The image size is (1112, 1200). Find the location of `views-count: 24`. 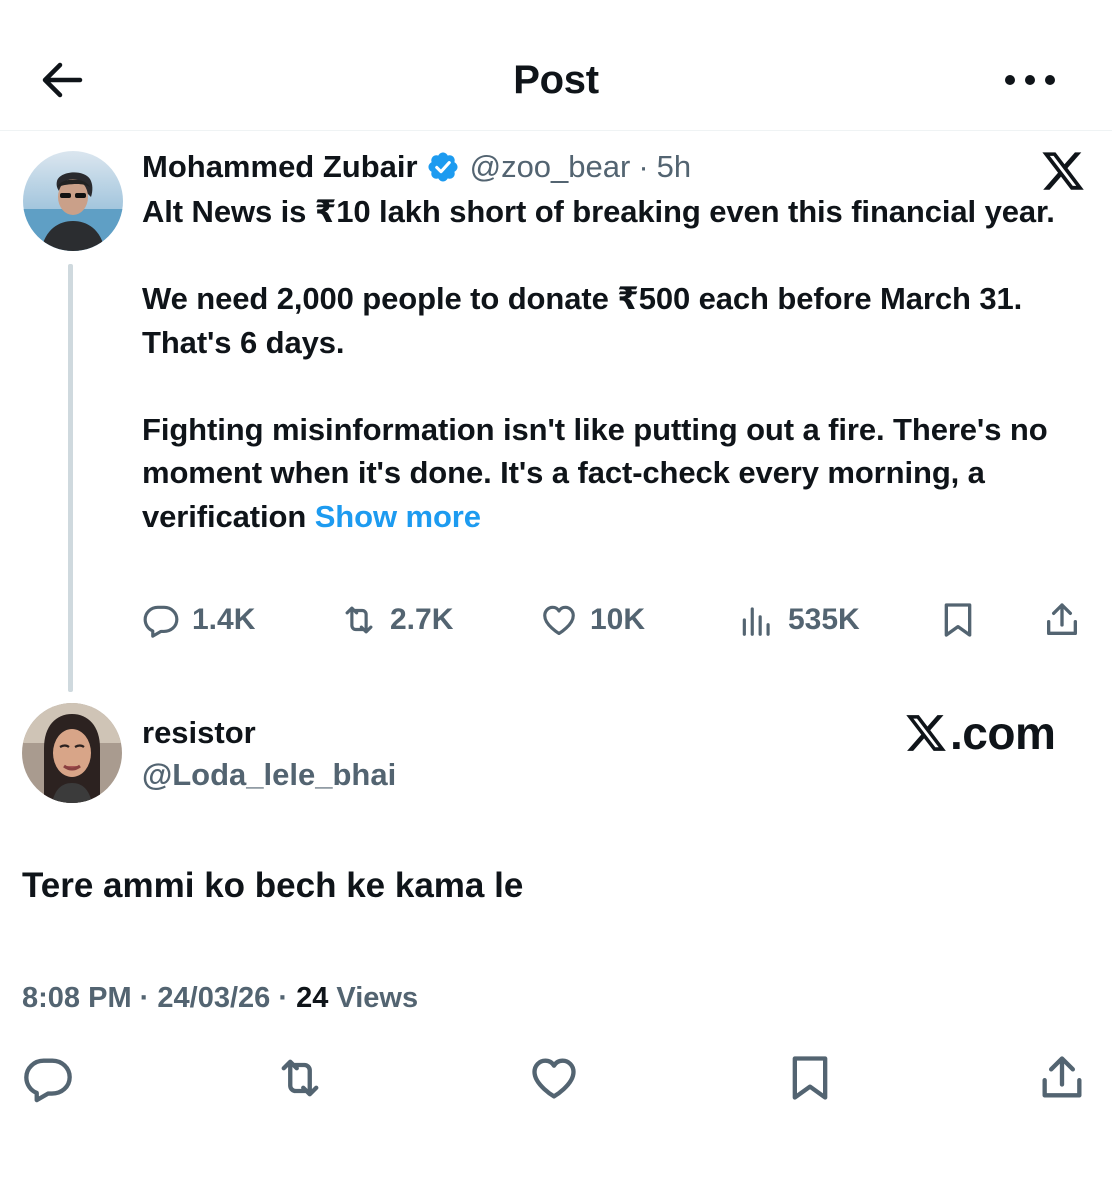

views-count: 24 is located at coordinates (312, 998).